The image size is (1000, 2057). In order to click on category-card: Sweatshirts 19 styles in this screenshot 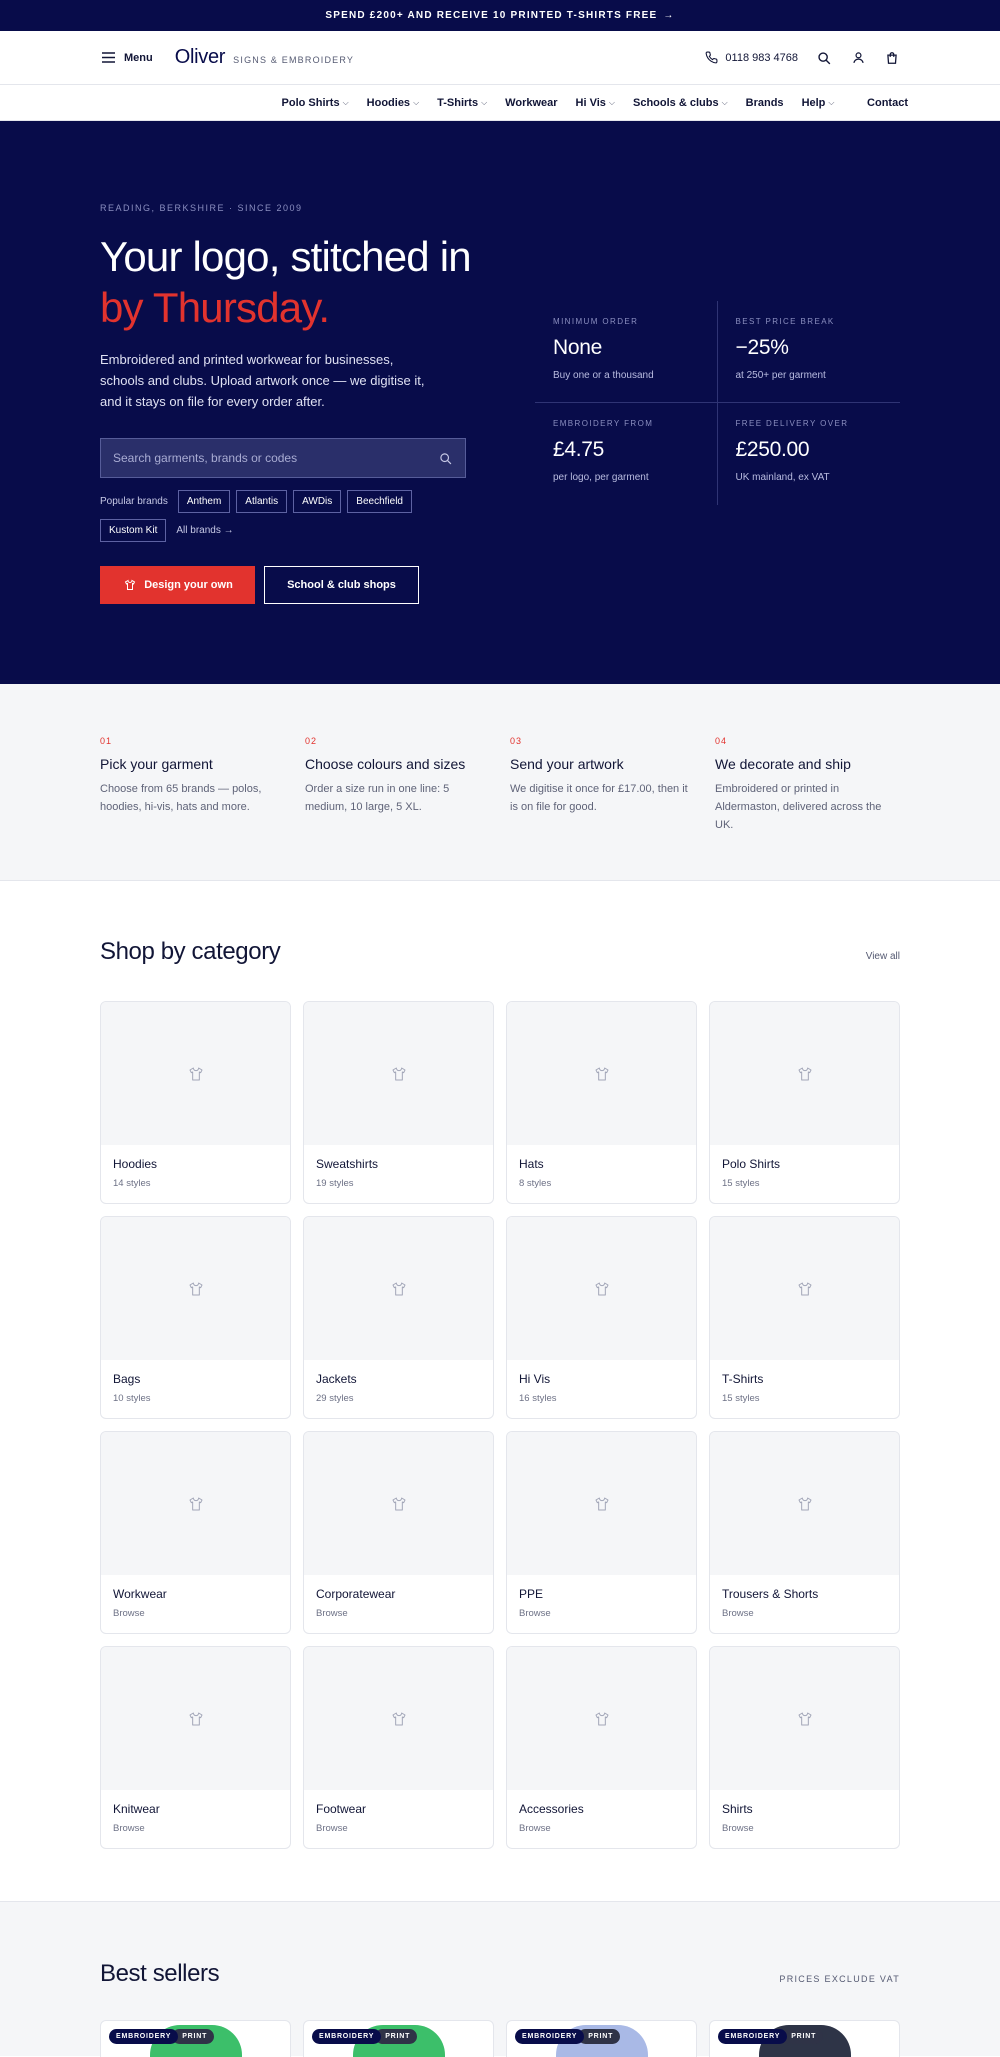, I will do `click(398, 1102)`.